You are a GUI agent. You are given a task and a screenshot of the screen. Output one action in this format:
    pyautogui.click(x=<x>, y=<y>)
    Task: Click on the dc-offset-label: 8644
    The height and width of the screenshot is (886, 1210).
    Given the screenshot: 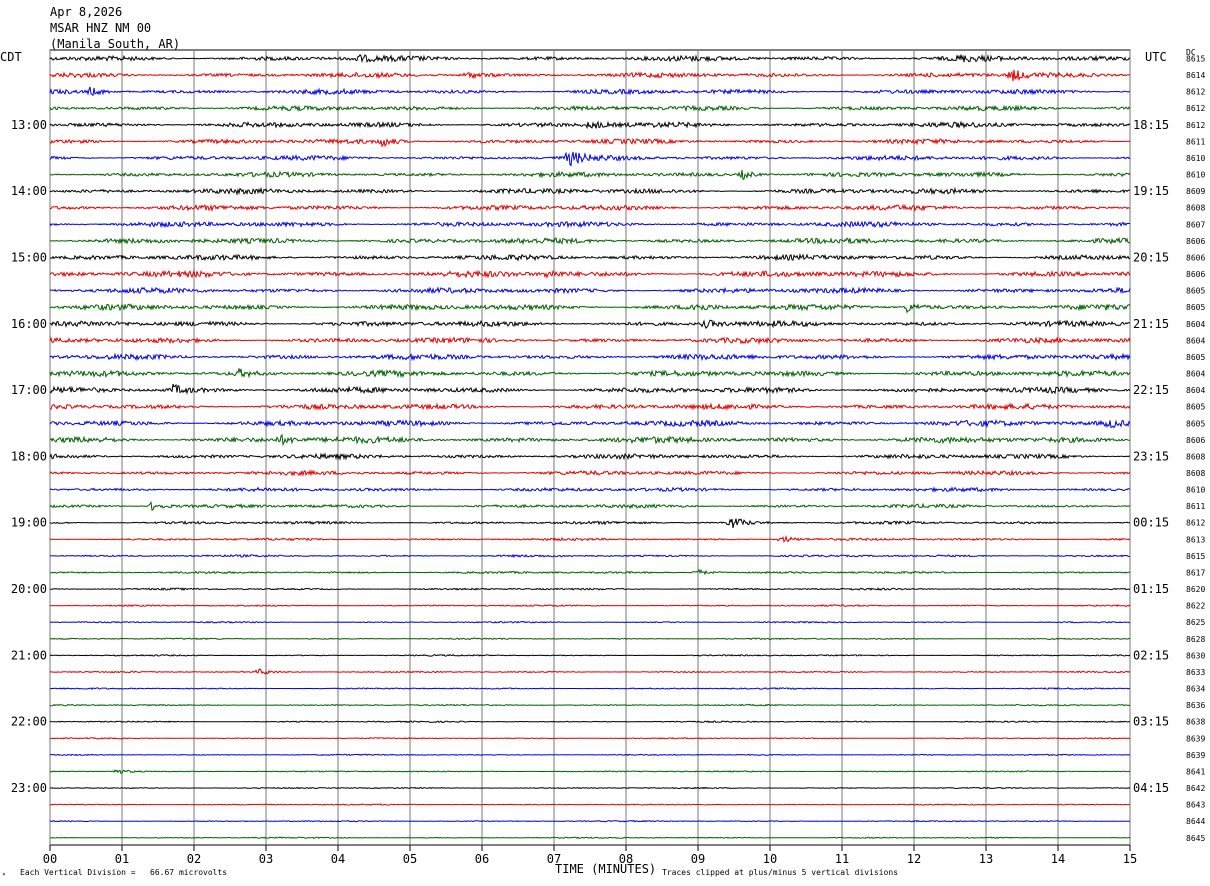 What is the action you would take?
    pyautogui.click(x=1195, y=821)
    